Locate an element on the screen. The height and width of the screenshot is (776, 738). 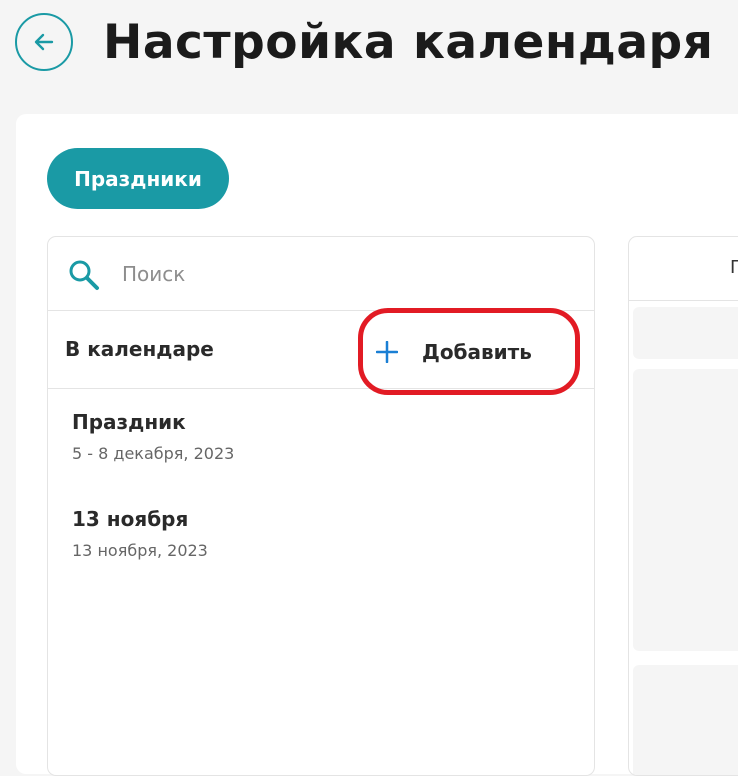
holiday-title: Праздник is located at coordinates (129, 422).